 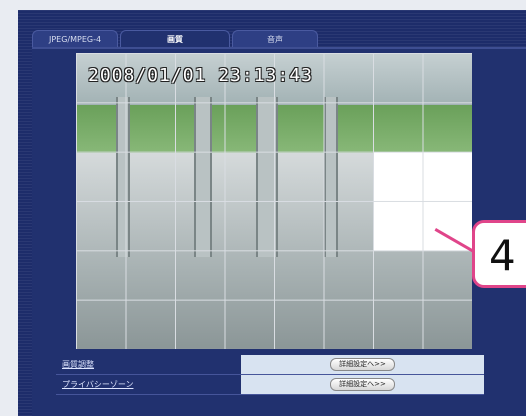 What do you see at coordinates (499, 254) in the screenshot?
I see `callout-number: 4` at bounding box center [499, 254].